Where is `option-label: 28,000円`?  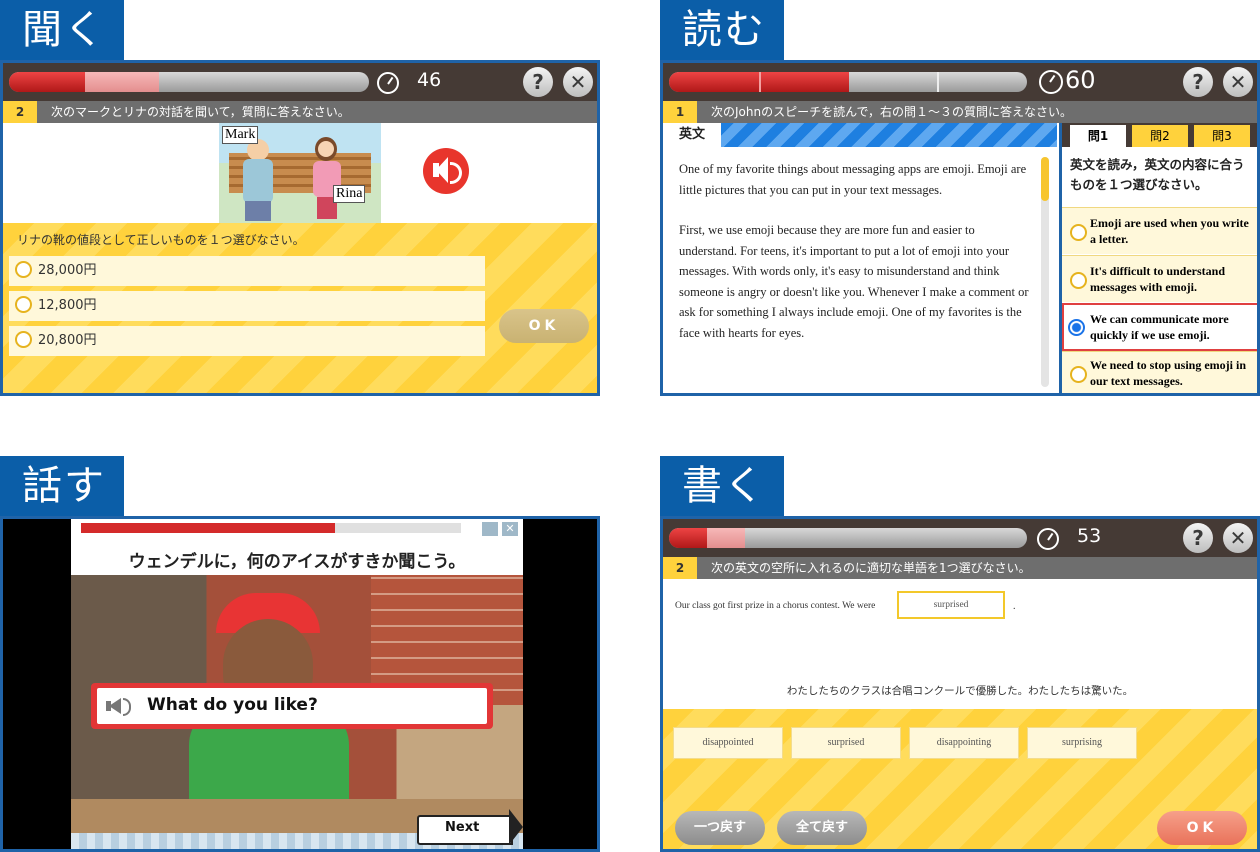
option-label: 28,000円 is located at coordinates (67, 270).